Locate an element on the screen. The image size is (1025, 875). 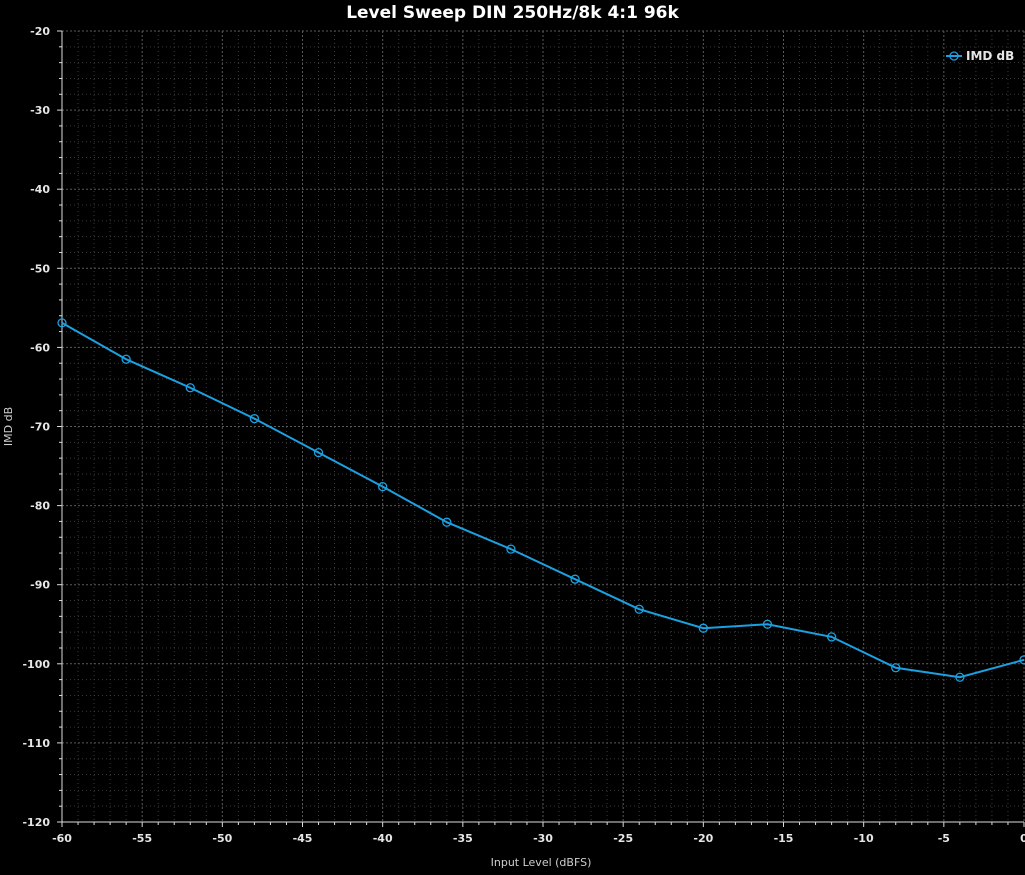
x-tick-label: -10 is located at coordinates (864, 838).